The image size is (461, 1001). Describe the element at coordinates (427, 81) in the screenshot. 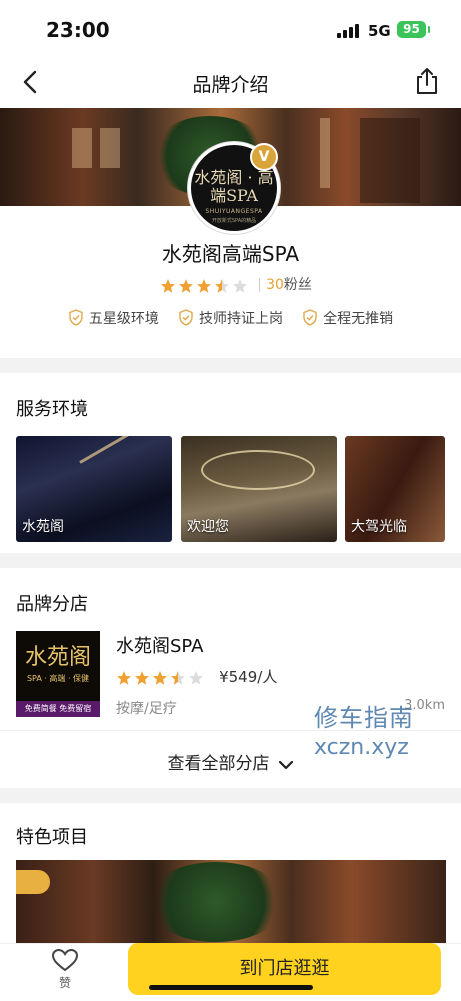

I see `share-icon` at that location.